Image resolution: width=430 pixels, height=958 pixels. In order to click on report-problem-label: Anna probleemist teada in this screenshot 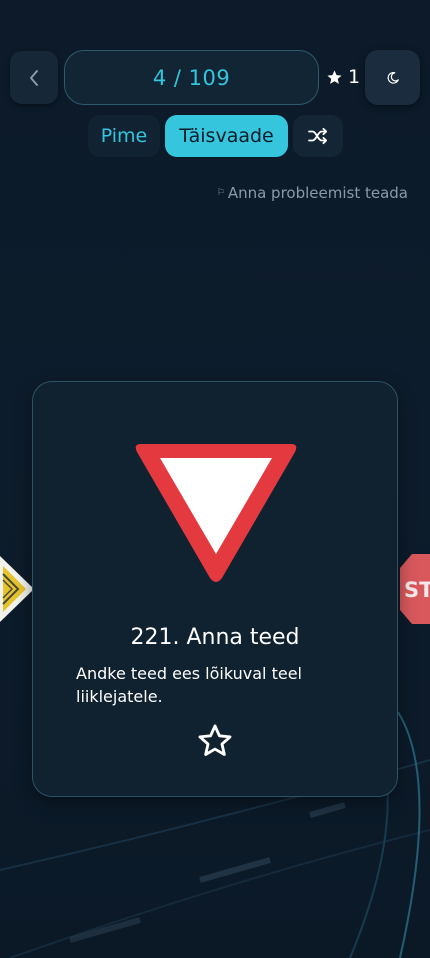, I will do `click(317, 193)`.